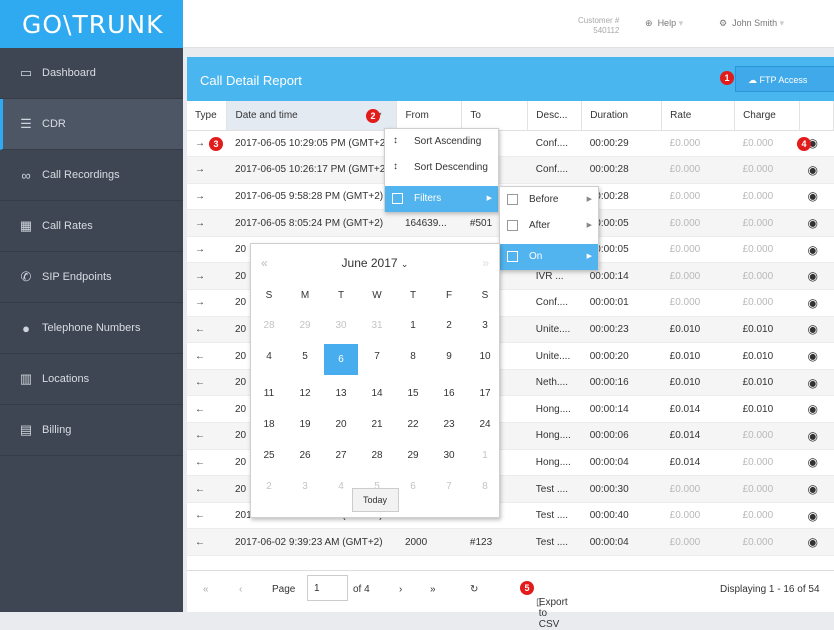  What do you see at coordinates (91, 328) in the screenshot?
I see `sidebar-item-telephone-numbers: ● Telephone Numbers` at bounding box center [91, 328].